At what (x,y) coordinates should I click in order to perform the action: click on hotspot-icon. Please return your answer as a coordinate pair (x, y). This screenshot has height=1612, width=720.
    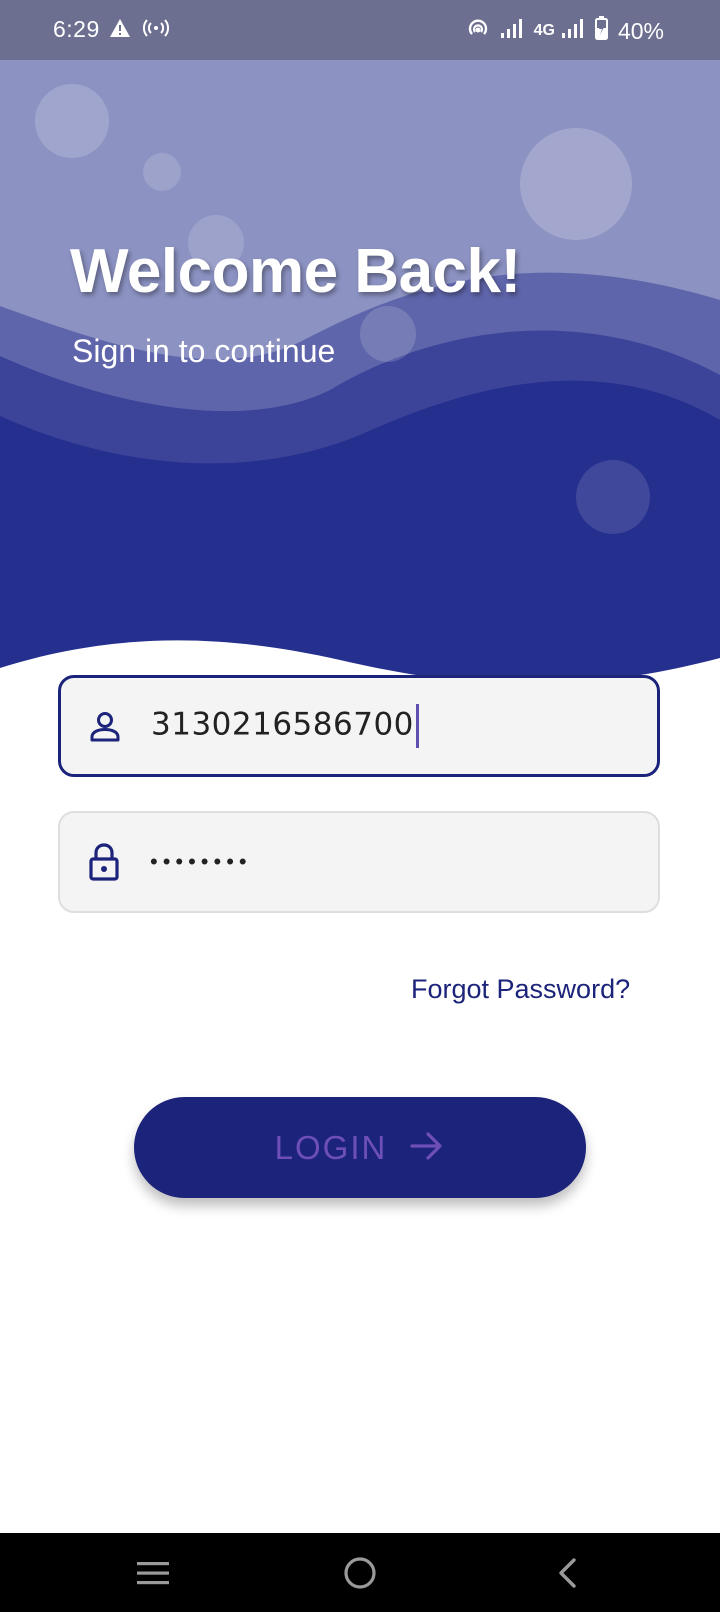
    Looking at the image, I should click on (478, 31).